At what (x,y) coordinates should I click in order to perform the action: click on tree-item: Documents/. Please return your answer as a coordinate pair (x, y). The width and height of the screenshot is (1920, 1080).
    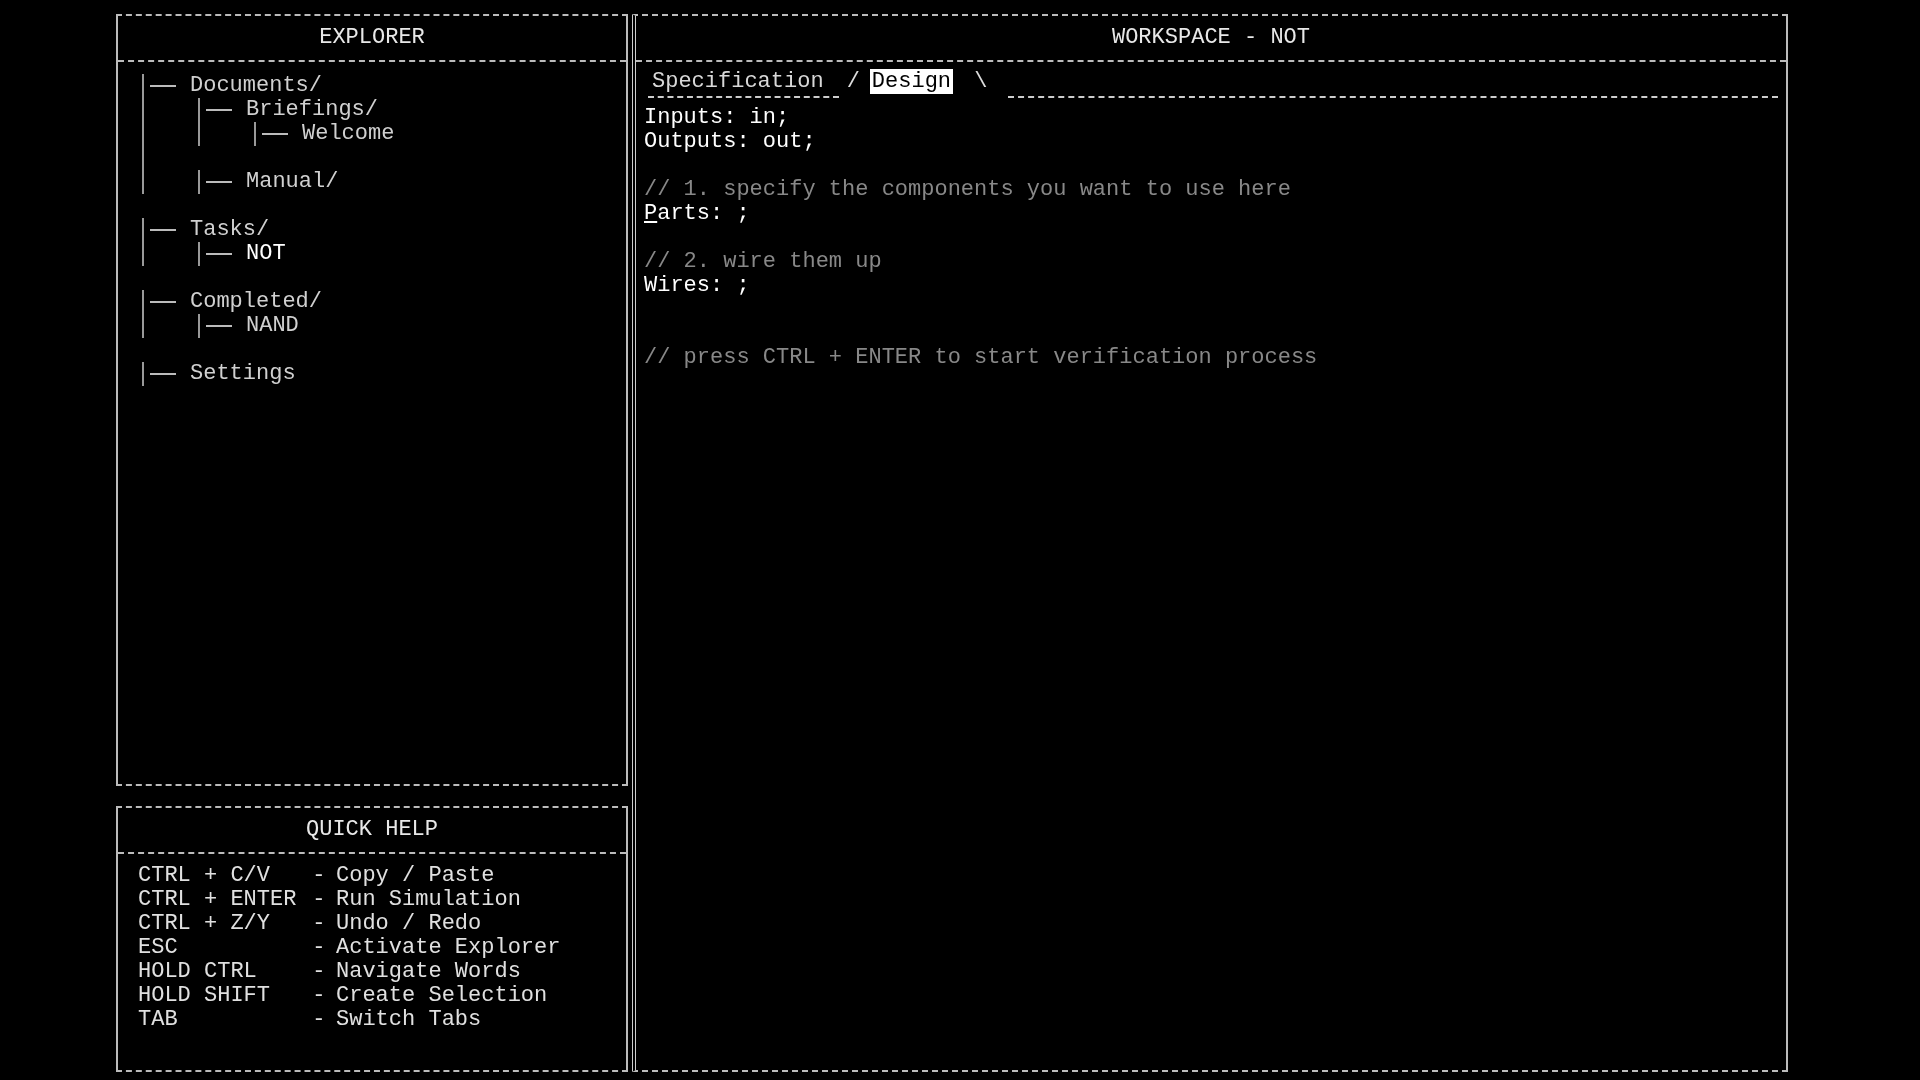
    Looking at the image, I should click on (256, 86).